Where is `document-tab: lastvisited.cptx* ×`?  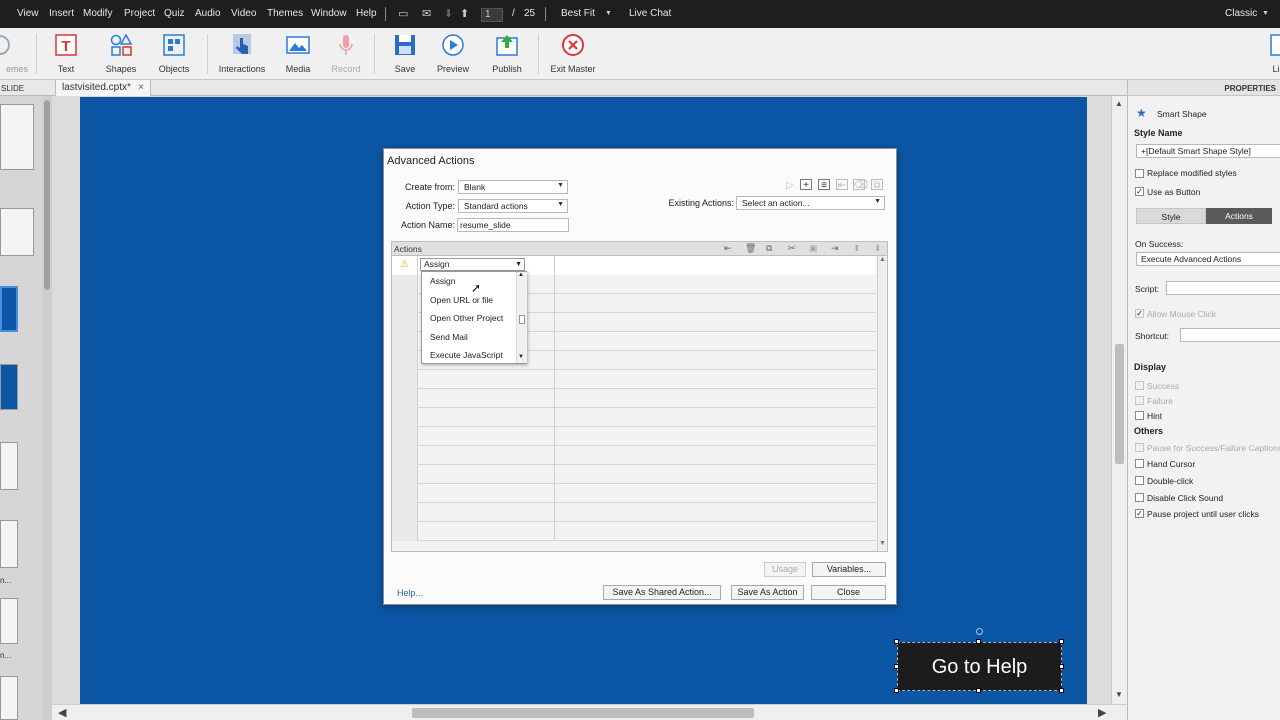 document-tab: lastvisited.cptx* × is located at coordinates (103, 88).